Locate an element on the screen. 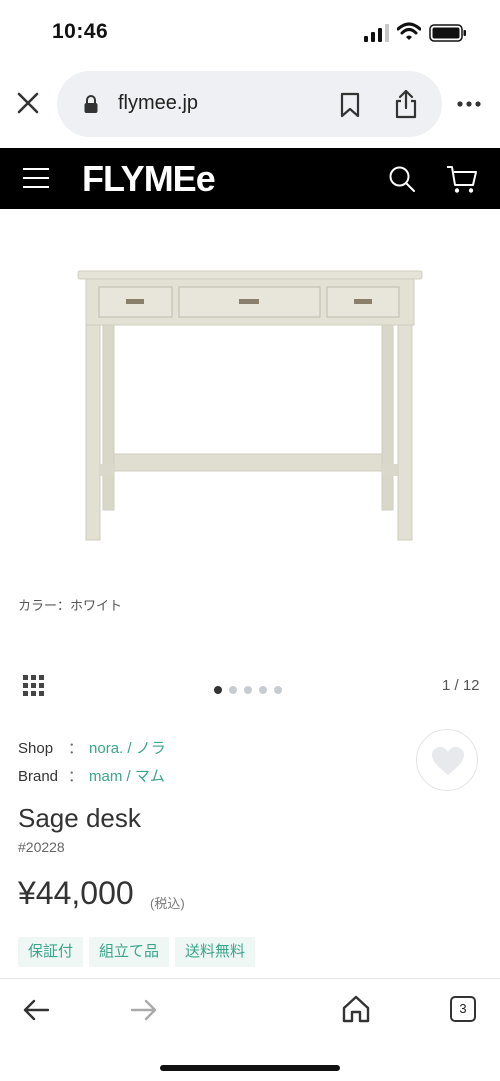 The image size is (500, 1081). shop-row: Shop ： nora. / ノラ is located at coordinates (92, 747).